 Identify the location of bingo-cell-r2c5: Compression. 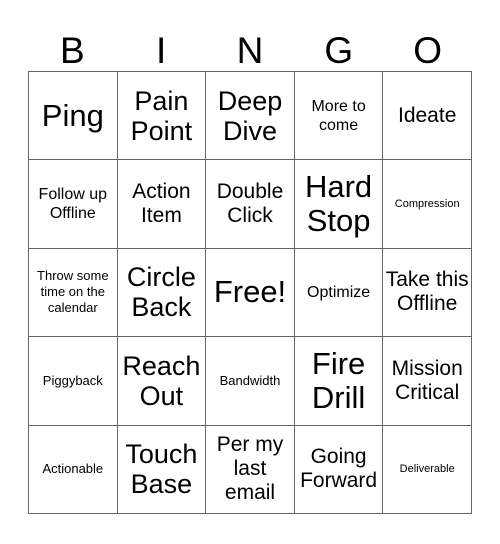
(427, 204).